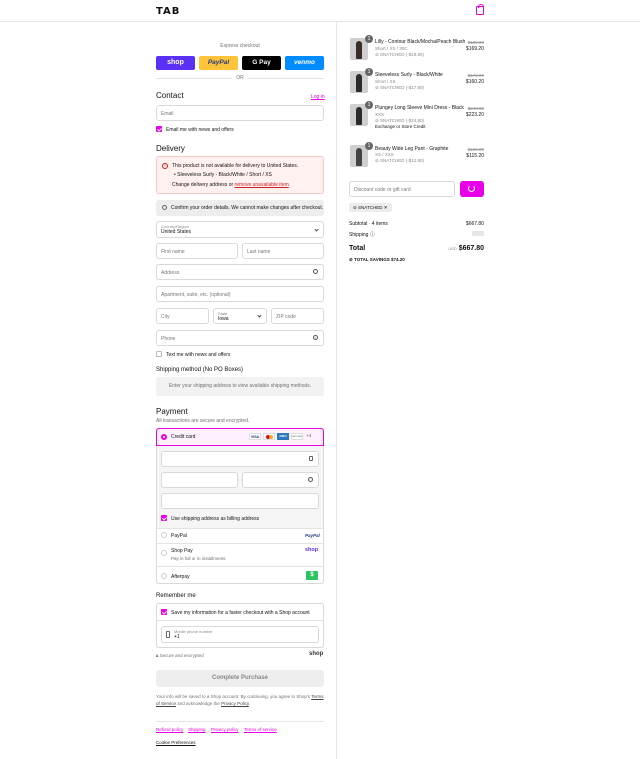 The height and width of the screenshot is (759, 640). Describe the element at coordinates (235, 703) in the screenshot. I see `privacy-policy-link: Privacy Policy` at that location.